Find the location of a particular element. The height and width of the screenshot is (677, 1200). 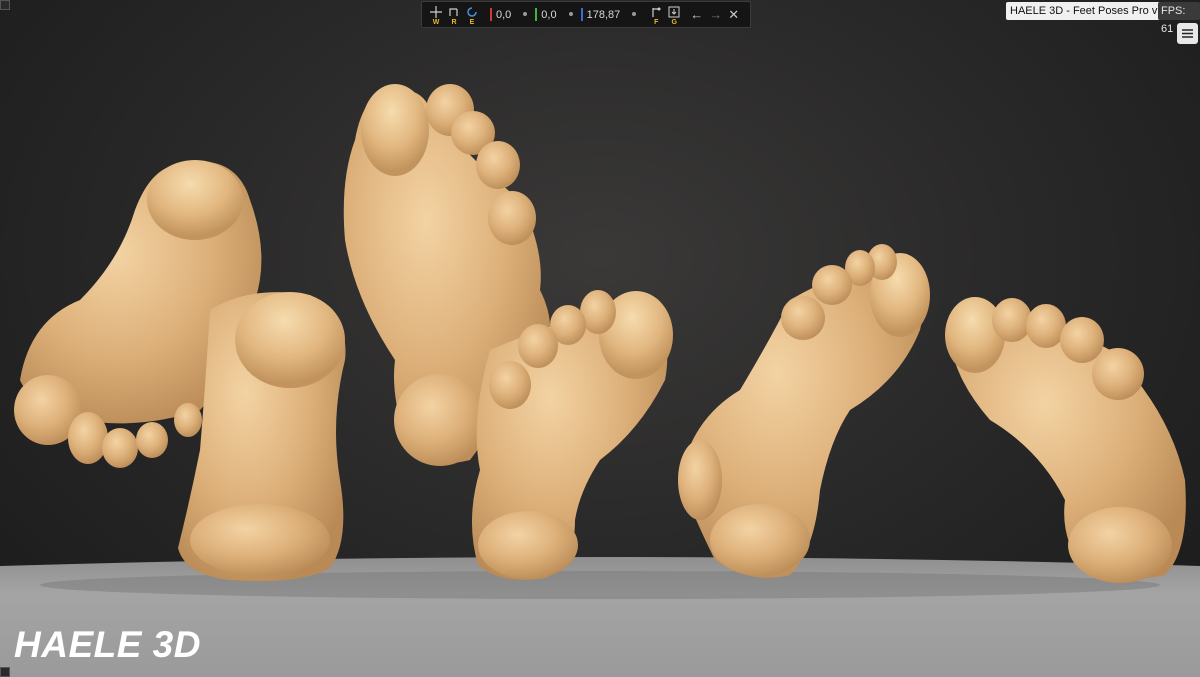

close-icon: ✕ is located at coordinates (733, 15).